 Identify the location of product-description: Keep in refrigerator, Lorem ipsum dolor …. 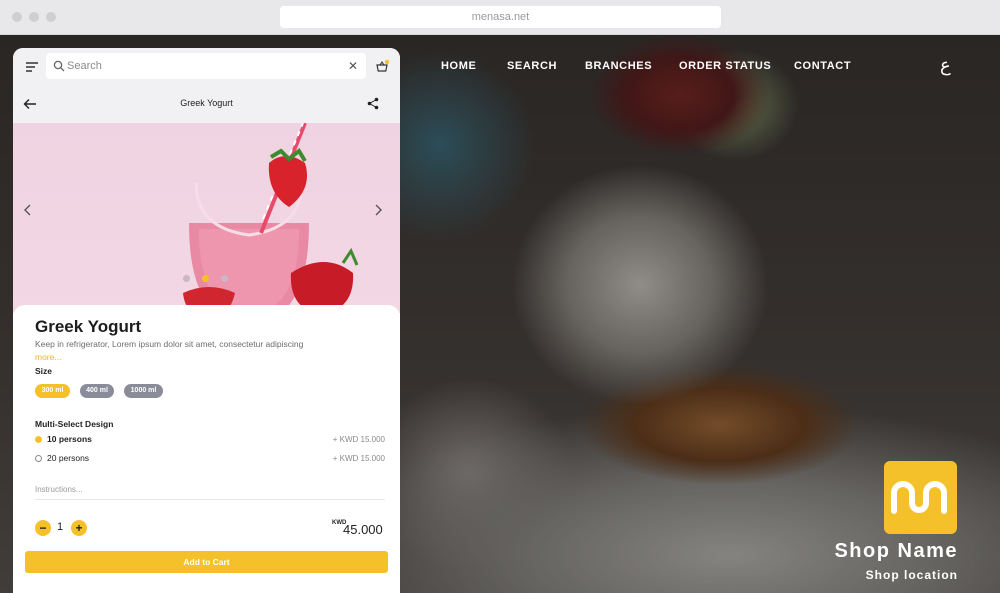
(169, 350).